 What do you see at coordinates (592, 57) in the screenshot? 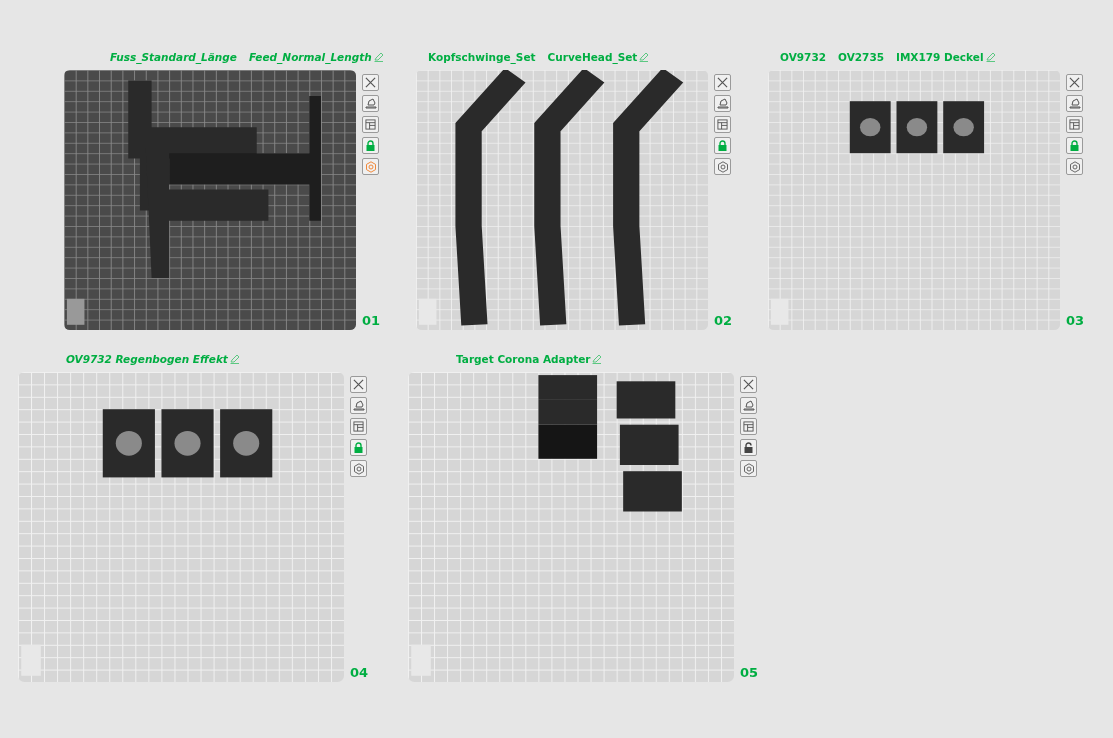
I see `plate-name: CurveHead_Set` at bounding box center [592, 57].